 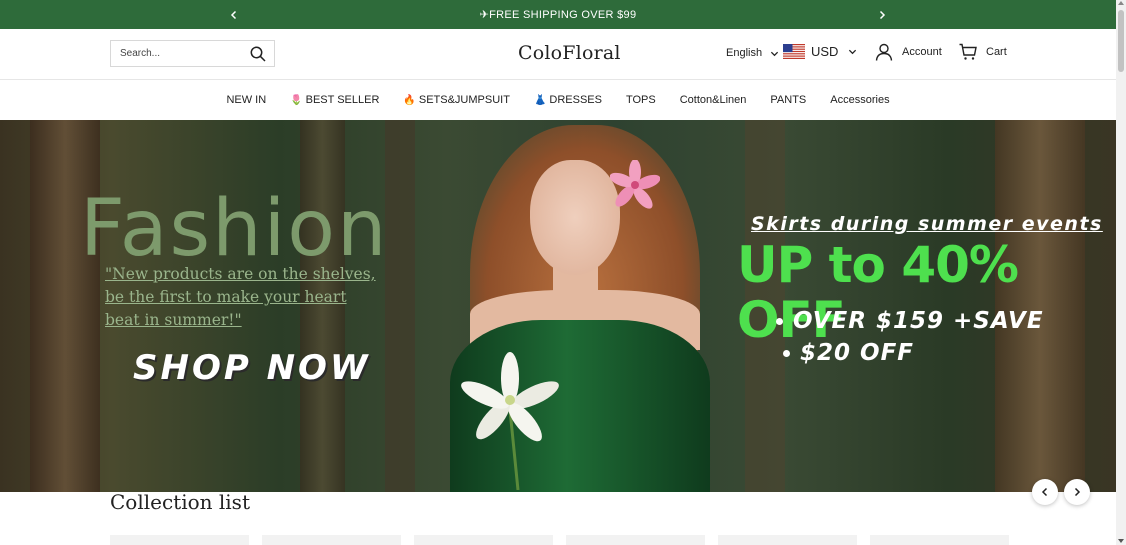 I want to click on announcement-prev-button, so click(x=234, y=14).